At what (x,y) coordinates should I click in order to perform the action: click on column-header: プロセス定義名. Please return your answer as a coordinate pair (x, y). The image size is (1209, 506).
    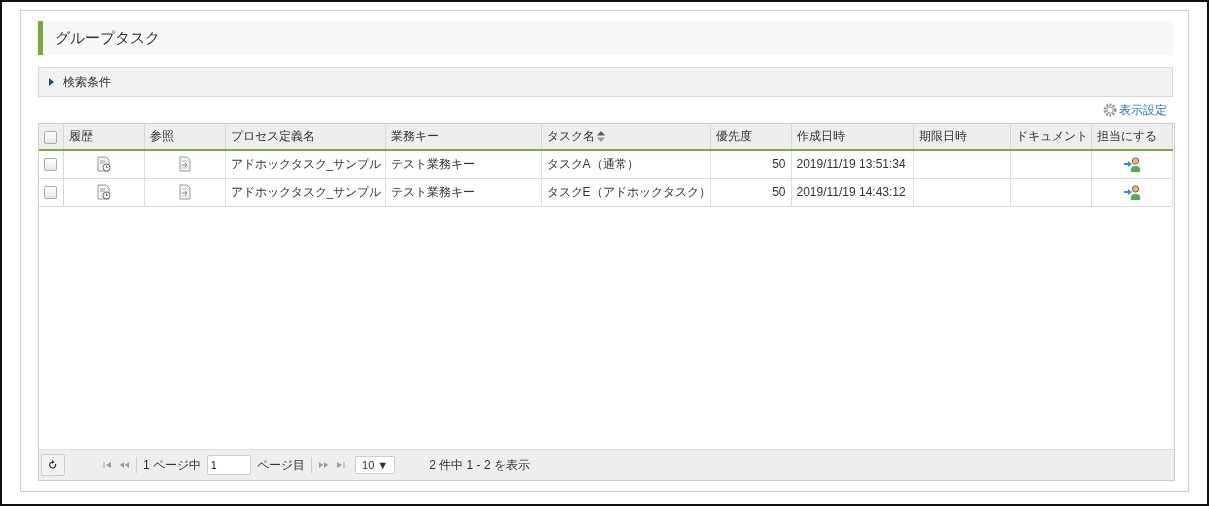
    Looking at the image, I should click on (305, 137).